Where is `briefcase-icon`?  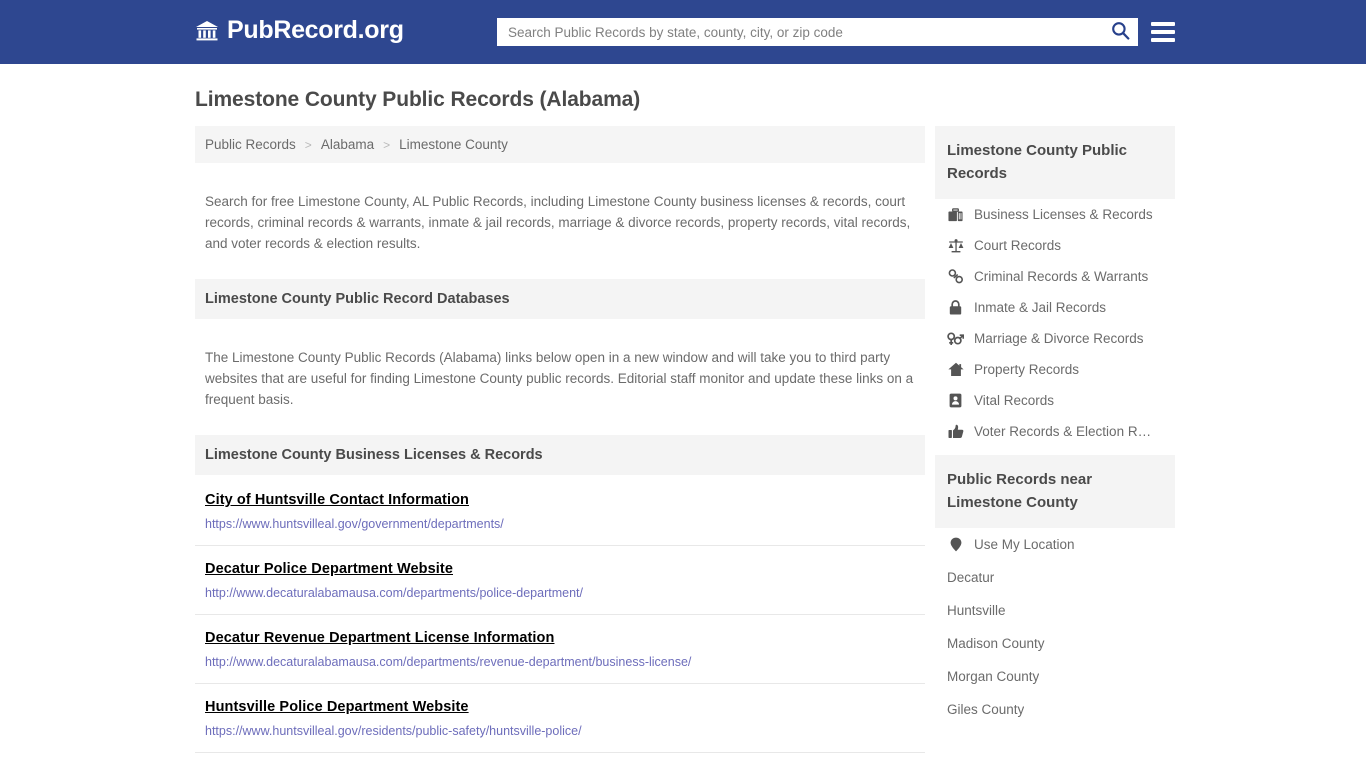 briefcase-icon is located at coordinates (955, 214).